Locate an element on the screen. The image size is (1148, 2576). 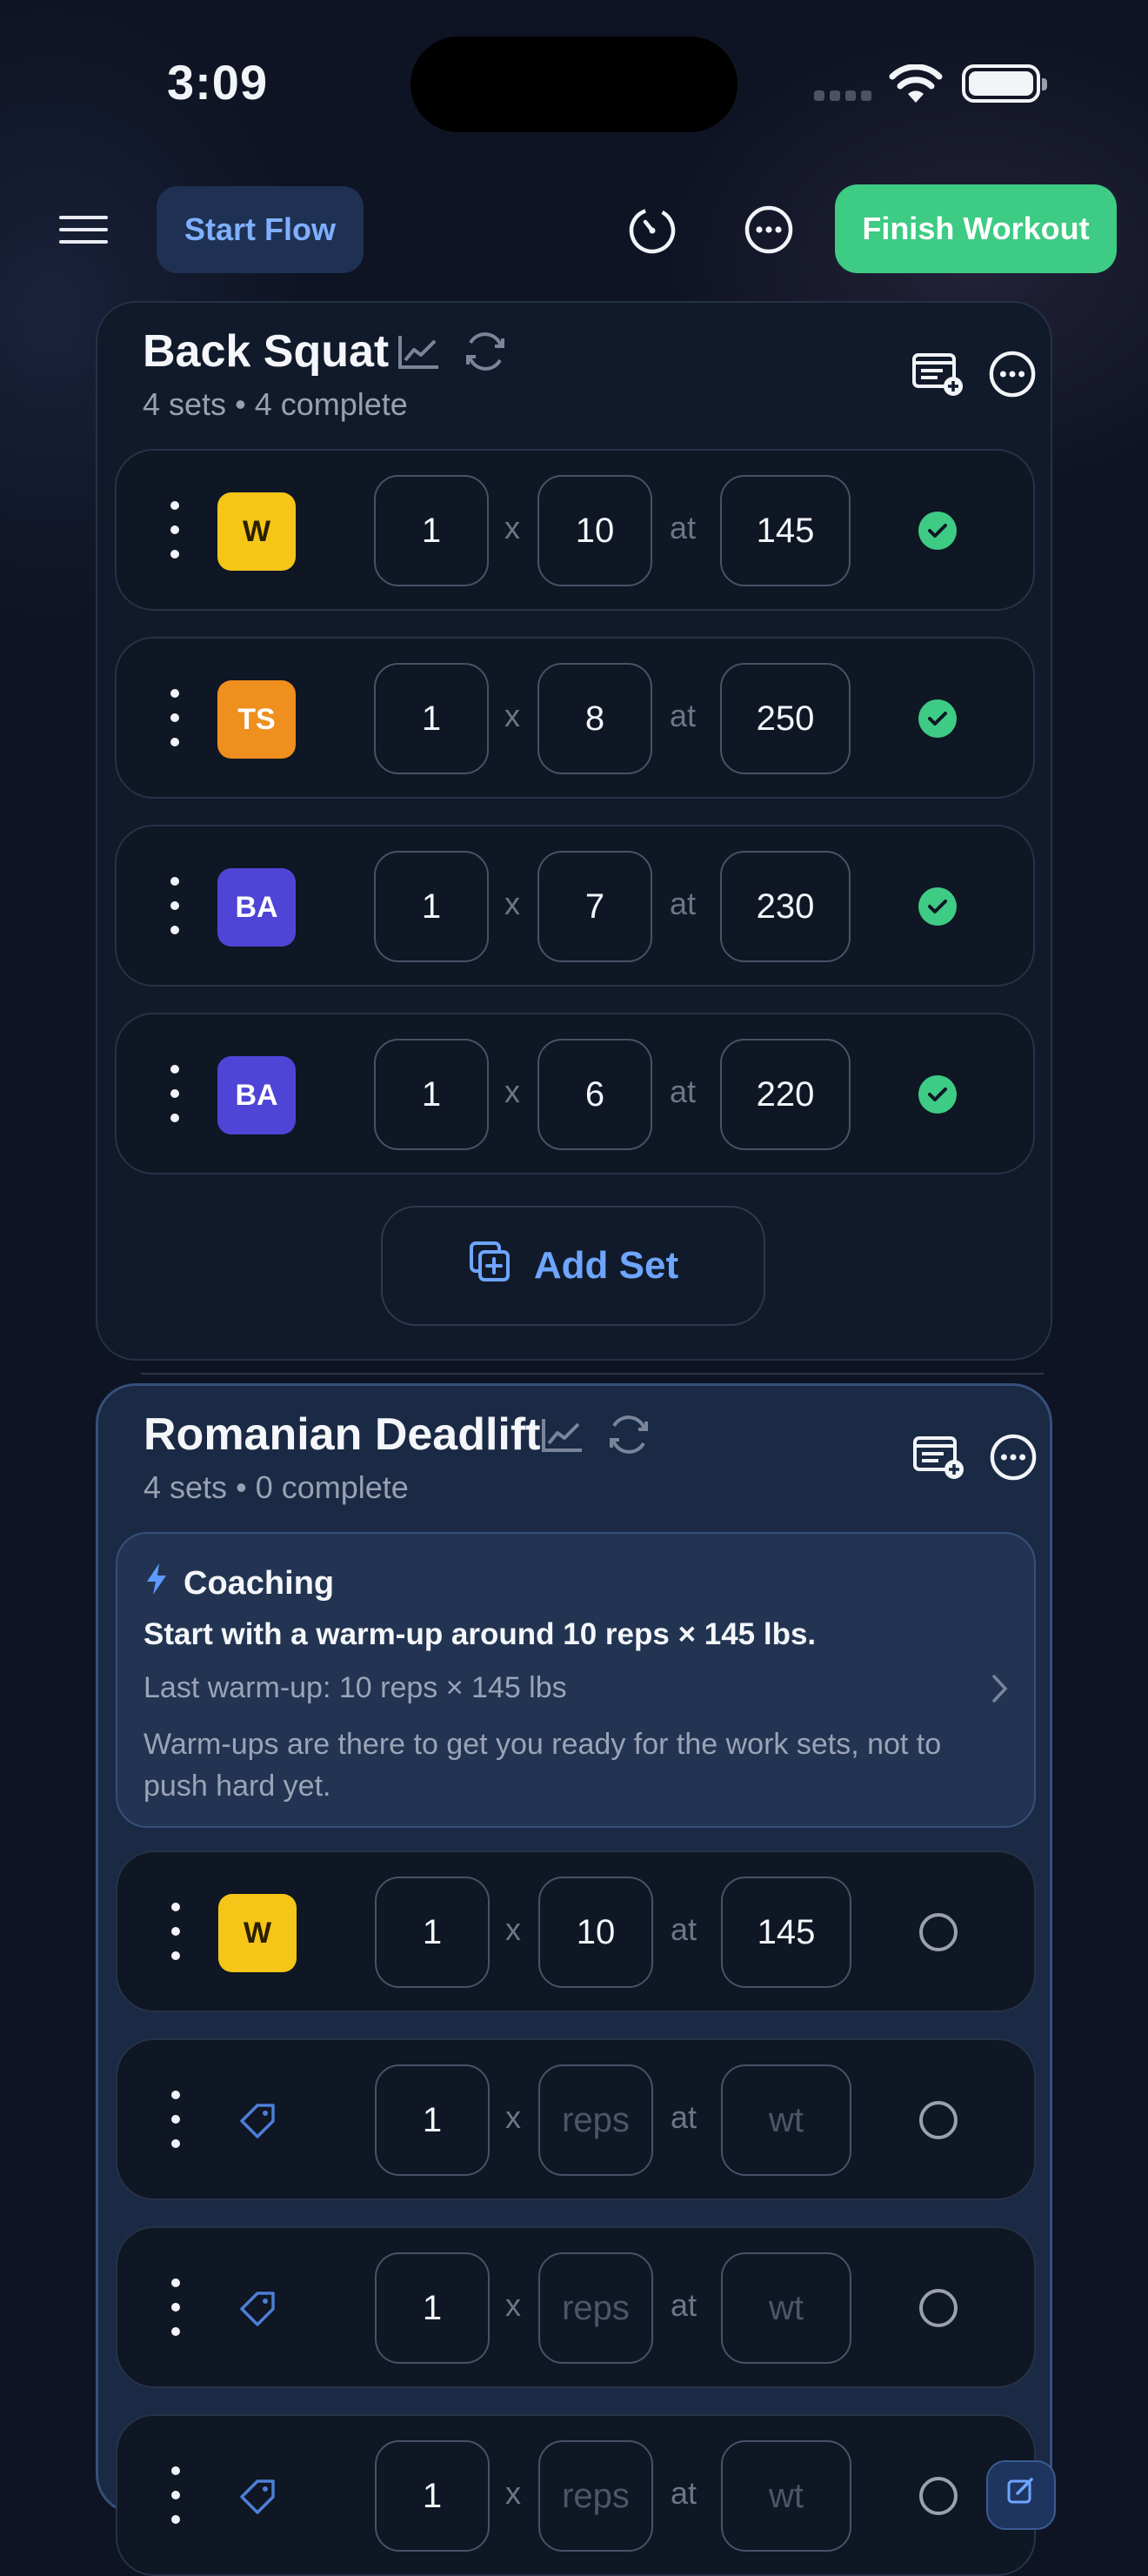
coaching-last-warmup: Last warm-up: 10 reps × 145 lbs is located at coordinates (356, 1687).